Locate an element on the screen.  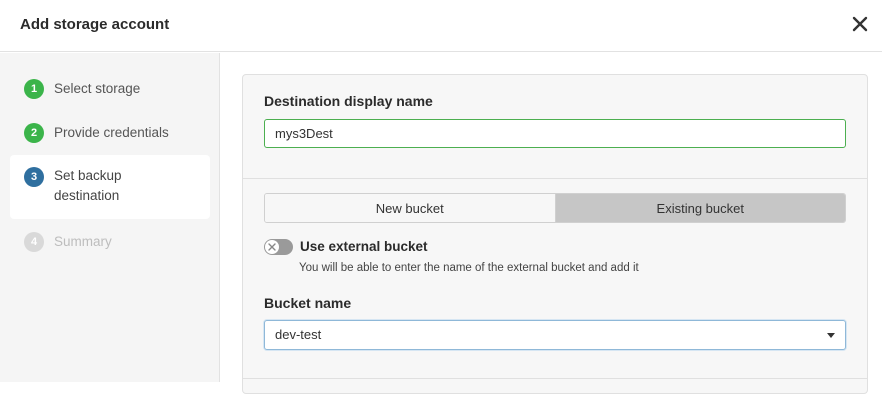
bucket-name-label: Bucket name is located at coordinates (308, 303).